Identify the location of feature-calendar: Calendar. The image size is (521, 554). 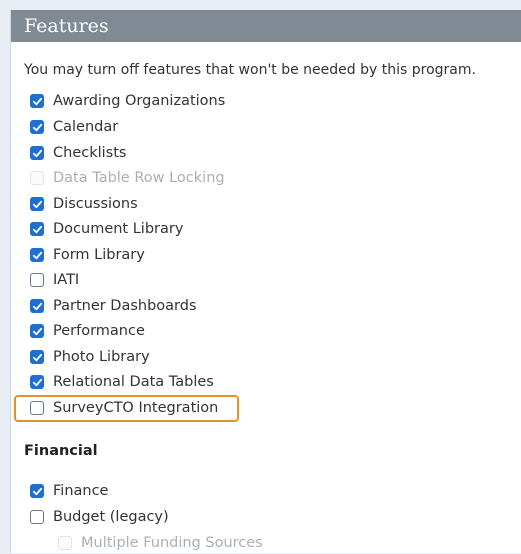
(74, 127).